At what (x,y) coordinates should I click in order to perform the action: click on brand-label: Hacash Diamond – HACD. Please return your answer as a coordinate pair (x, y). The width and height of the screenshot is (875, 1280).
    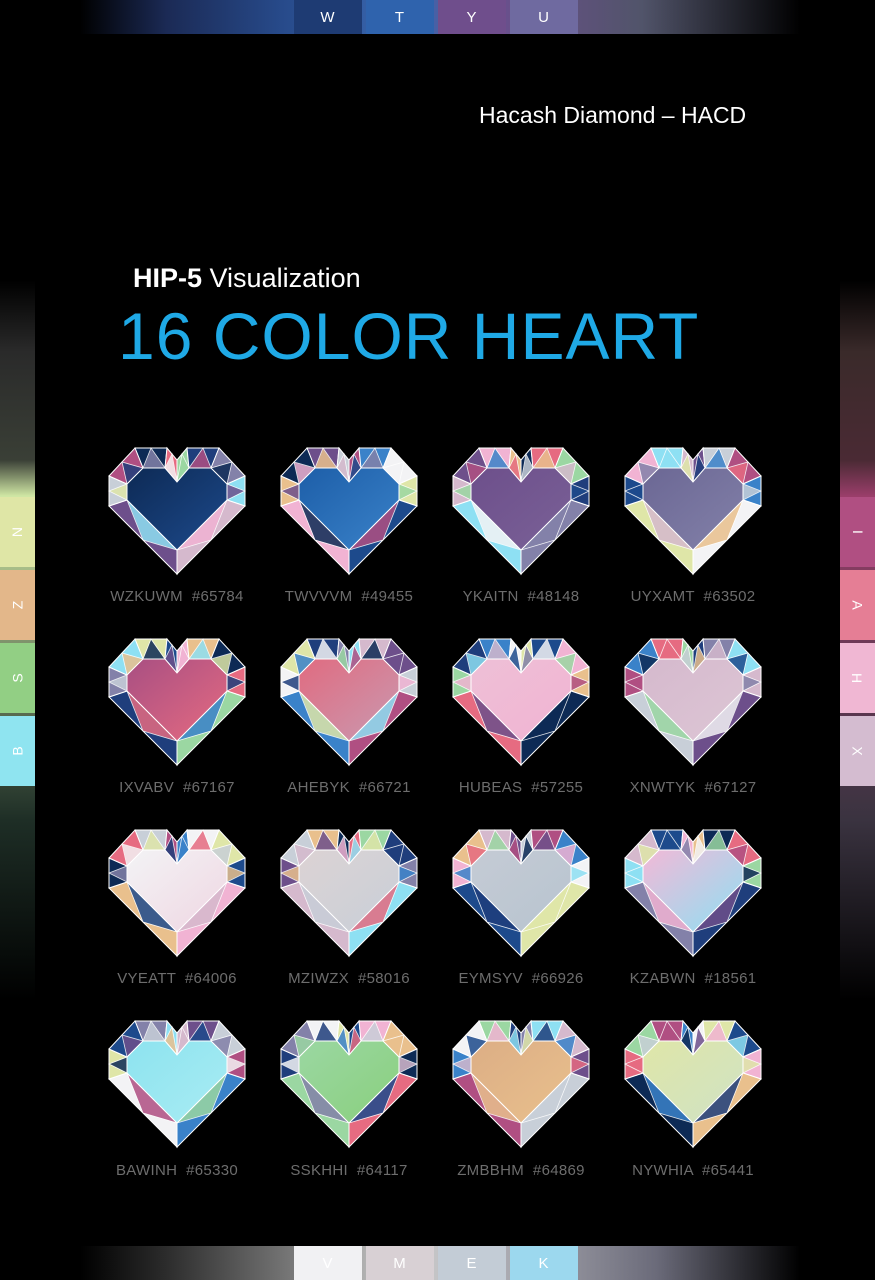
    Looking at the image, I should click on (613, 115).